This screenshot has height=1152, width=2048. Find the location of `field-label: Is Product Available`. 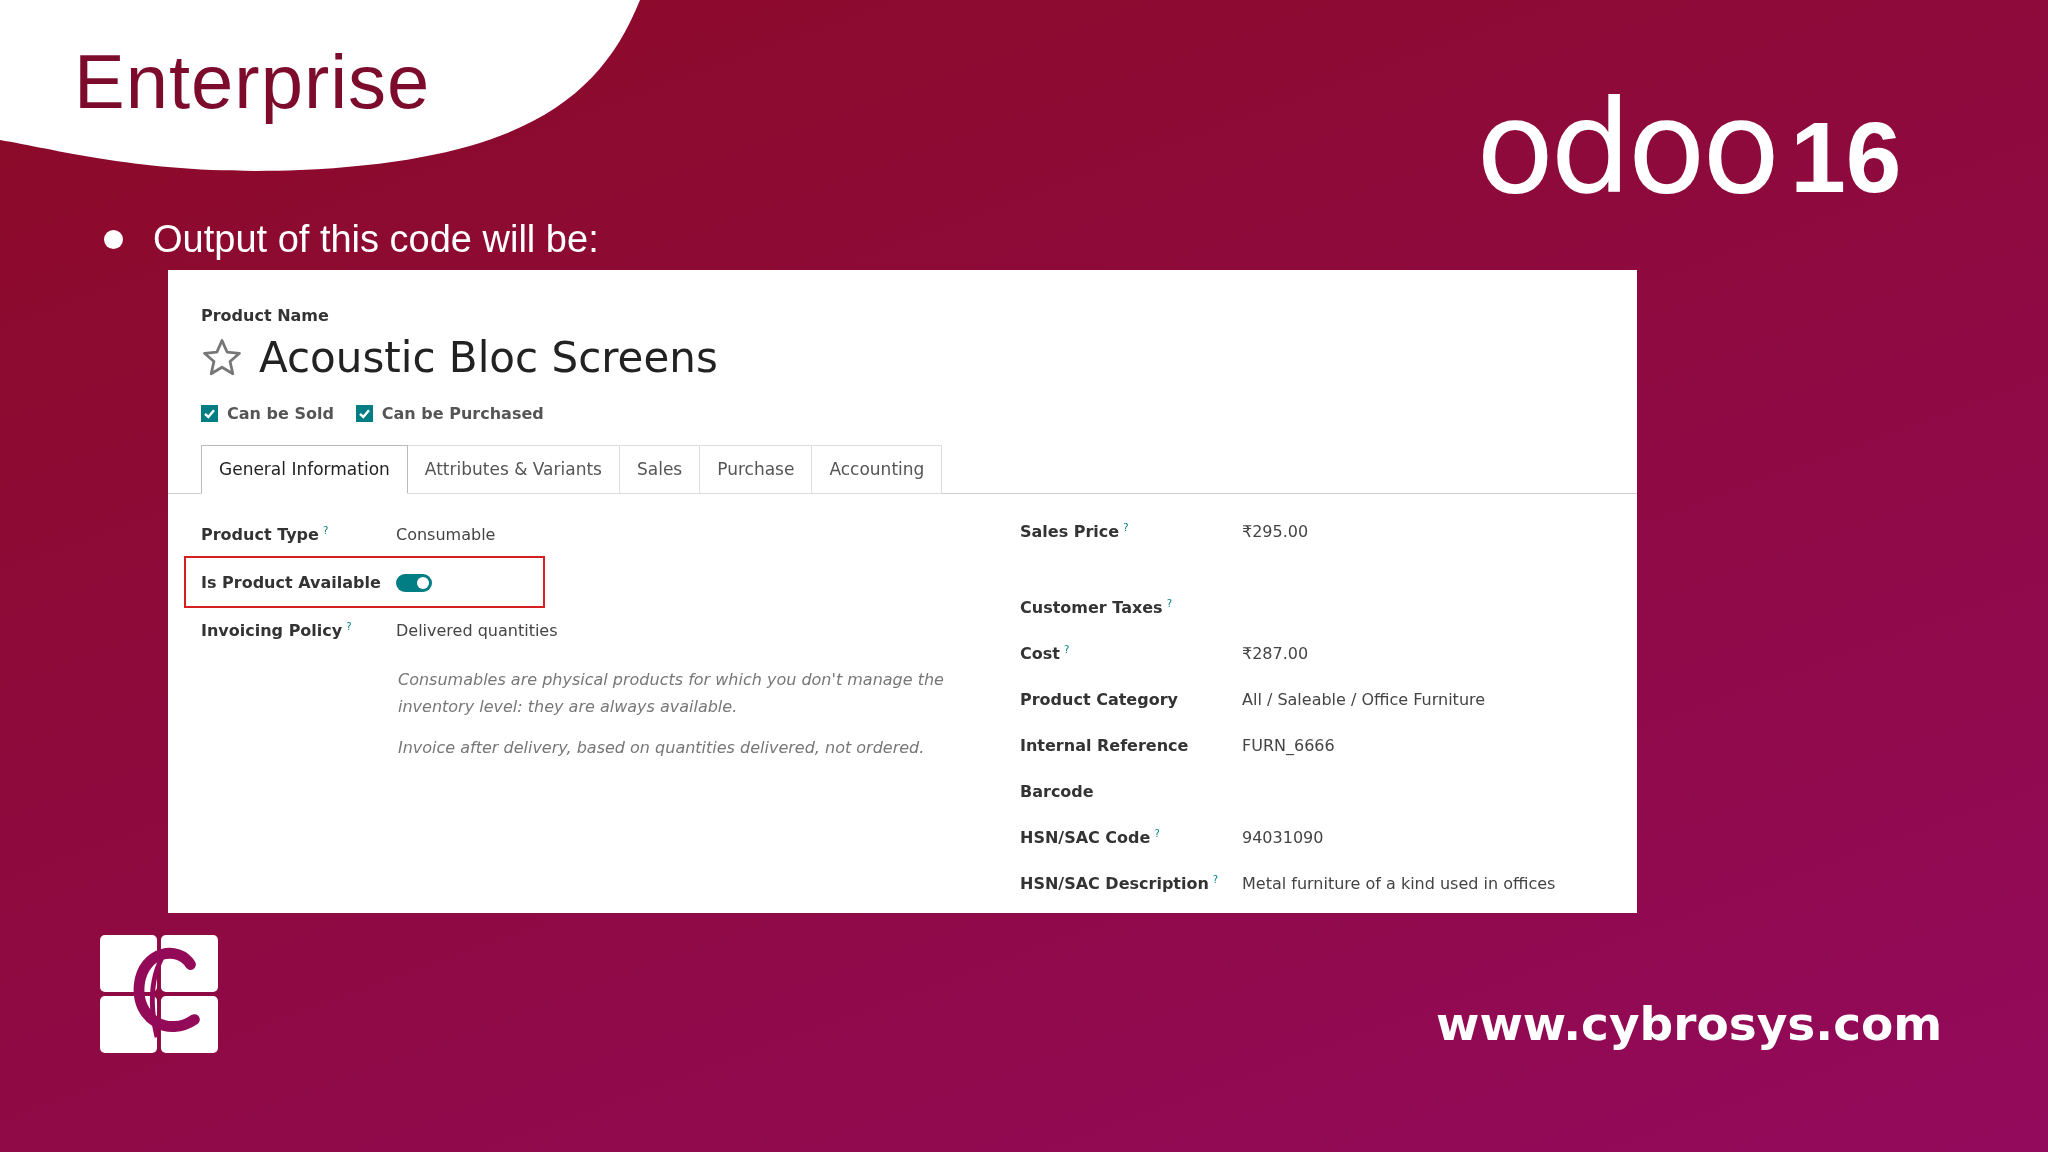

field-label: Is Product Available is located at coordinates (291, 582).